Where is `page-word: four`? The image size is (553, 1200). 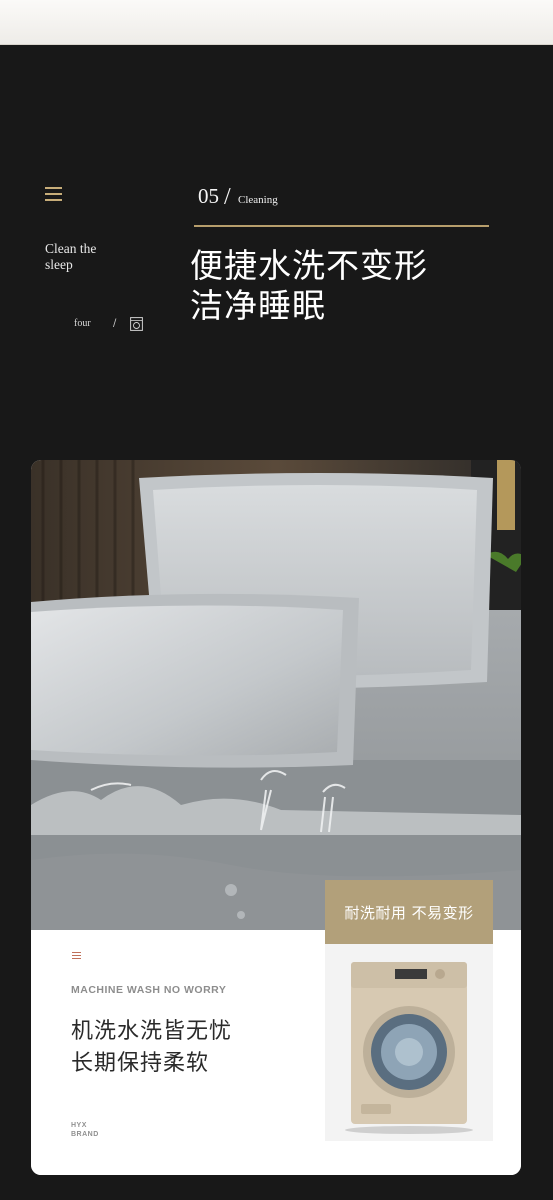
page-word: four is located at coordinates (82, 323).